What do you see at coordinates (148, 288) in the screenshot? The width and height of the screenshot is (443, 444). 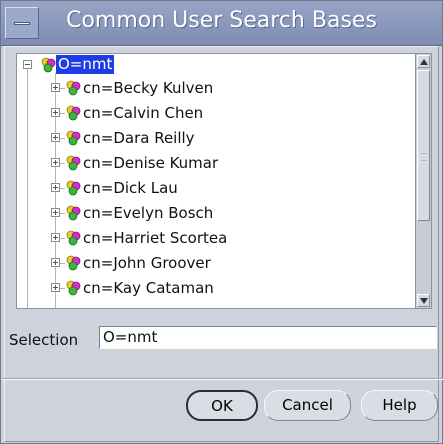 I see `tree-item-label: cn=Kay Cataman` at bounding box center [148, 288].